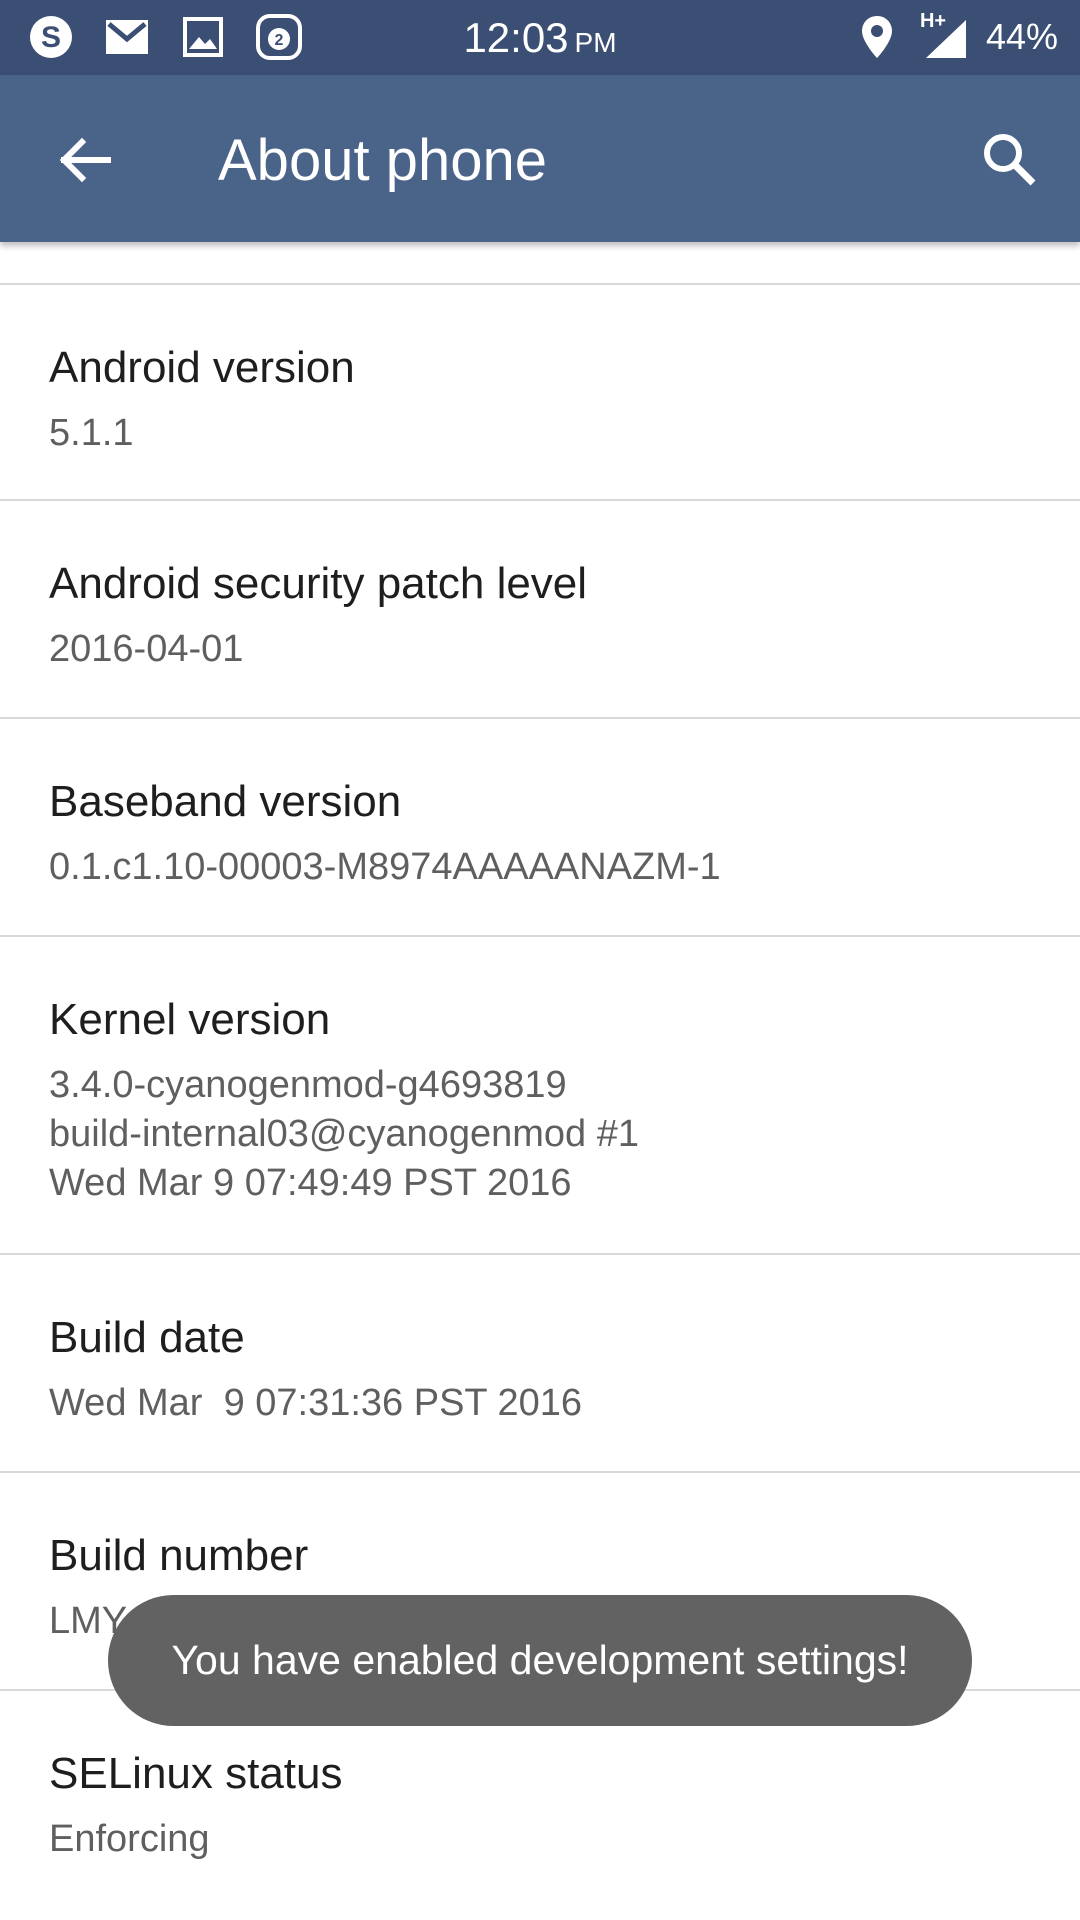 The image size is (1080, 1920). Describe the element at coordinates (385, 867) in the screenshot. I see `item-value: 0.1.c1.10-00003-M8974AAAAANAZM-1` at that location.